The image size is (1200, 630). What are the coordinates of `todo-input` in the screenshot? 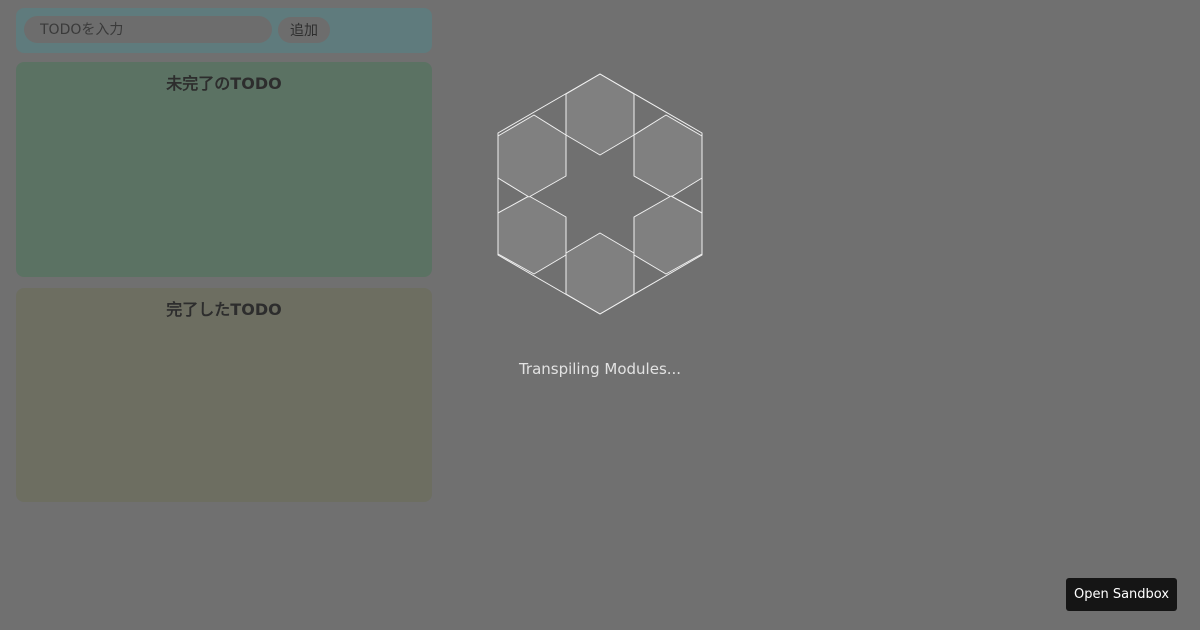 It's located at (148, 29).